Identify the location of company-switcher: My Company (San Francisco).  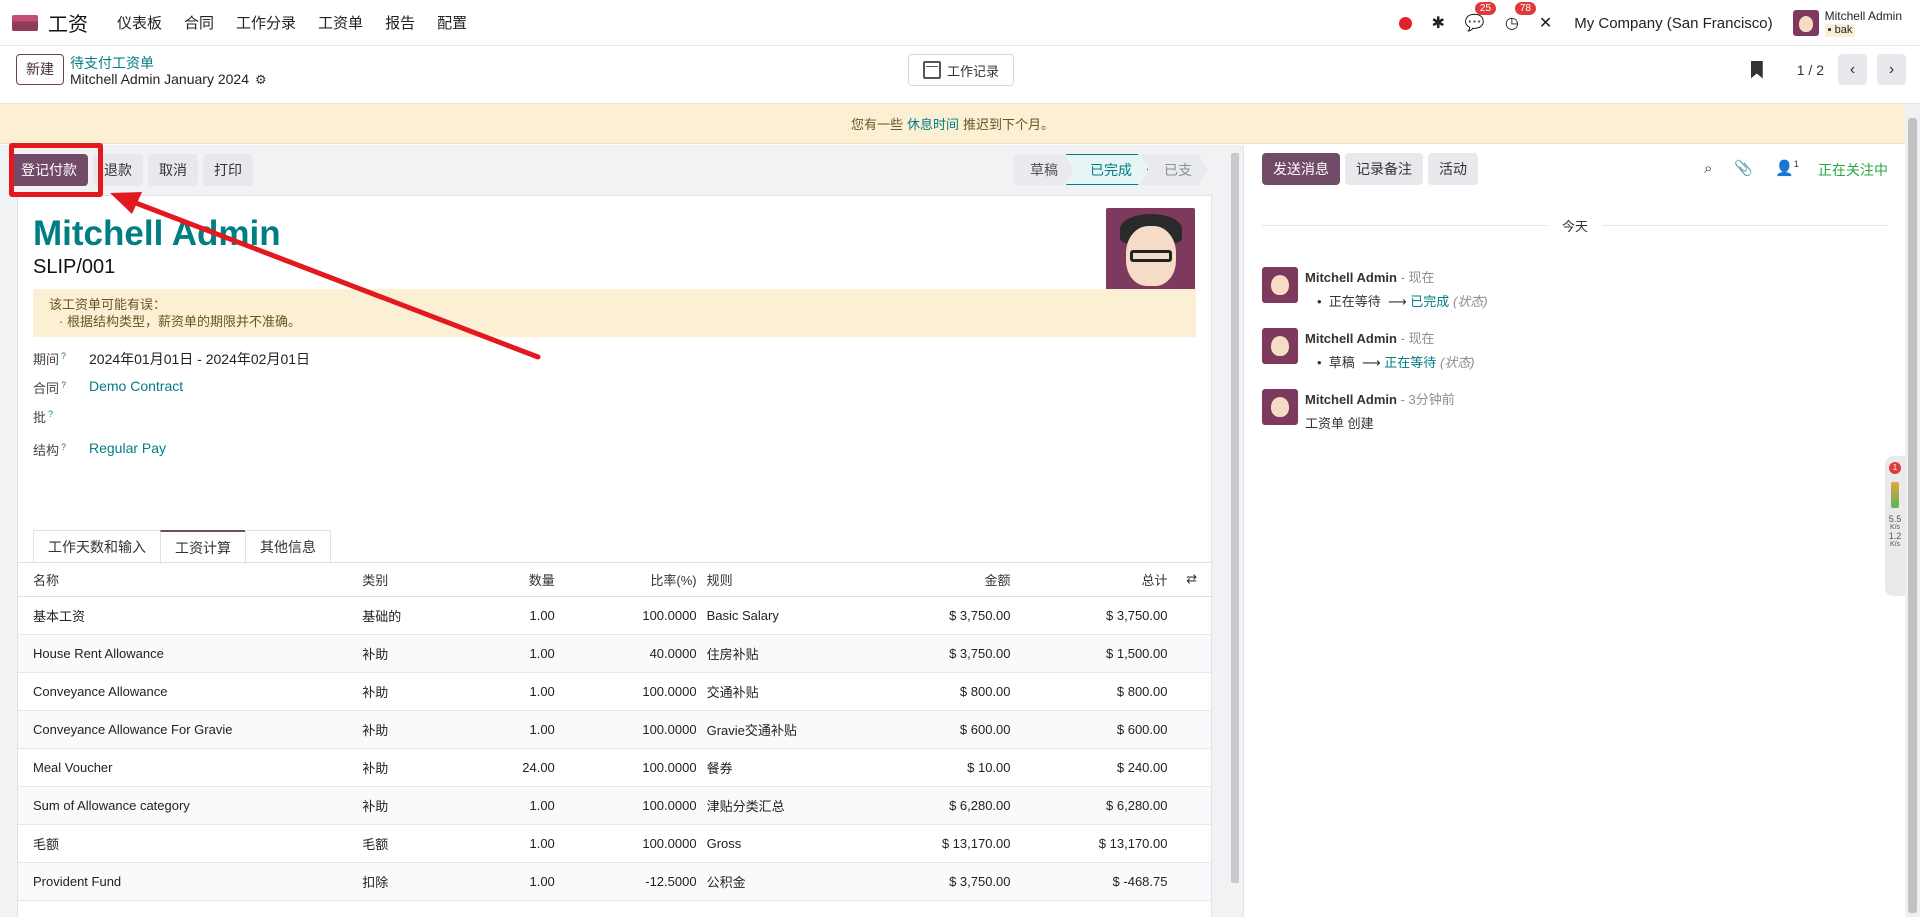
(1673, 23).